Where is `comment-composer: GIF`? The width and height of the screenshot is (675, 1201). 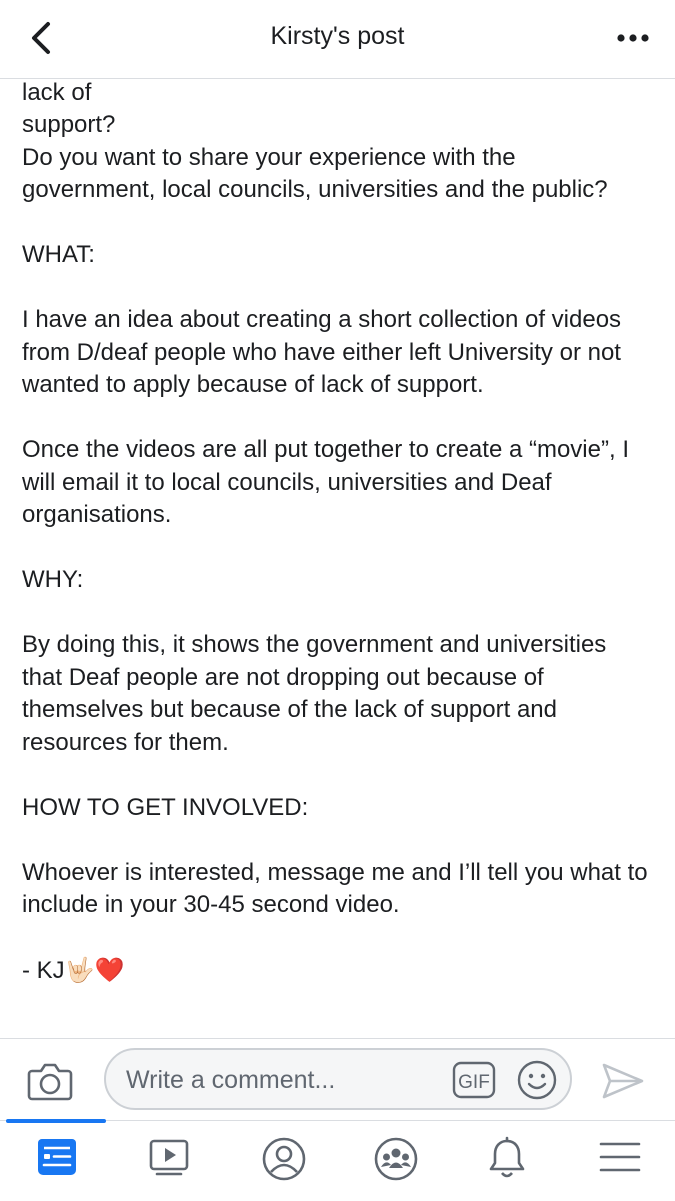 comment-composer: GIF is located at coordinates (337, 1079).